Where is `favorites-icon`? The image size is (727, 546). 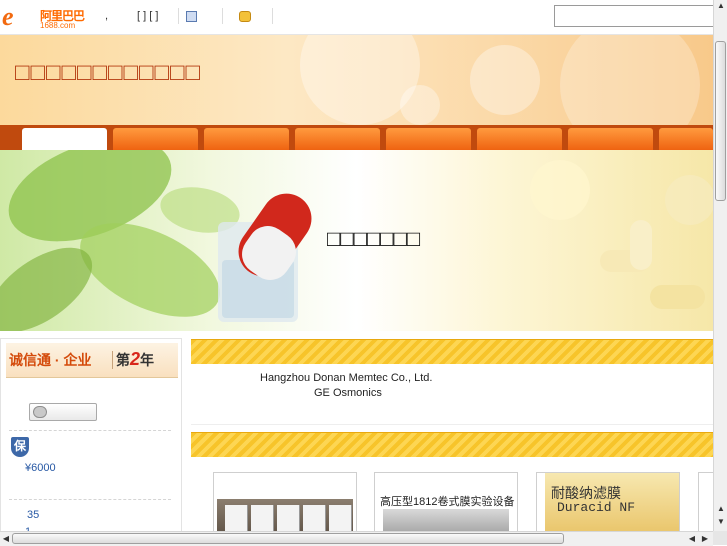
favorites-icon is located at coordinates (191, 16).